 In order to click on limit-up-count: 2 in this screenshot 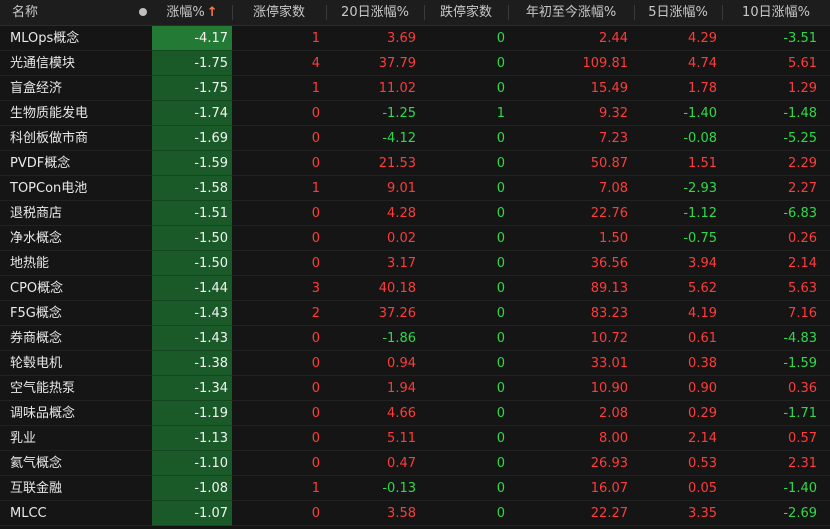, I will do `click(315, 313)`.